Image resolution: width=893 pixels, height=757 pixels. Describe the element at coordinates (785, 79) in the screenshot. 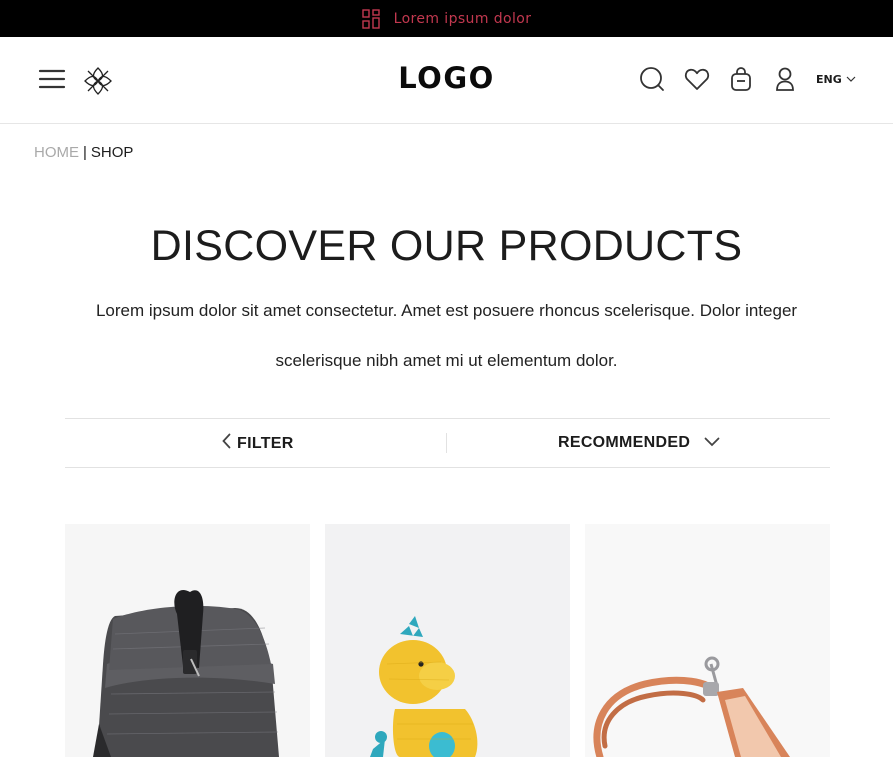

I see `user-icon` at that location.